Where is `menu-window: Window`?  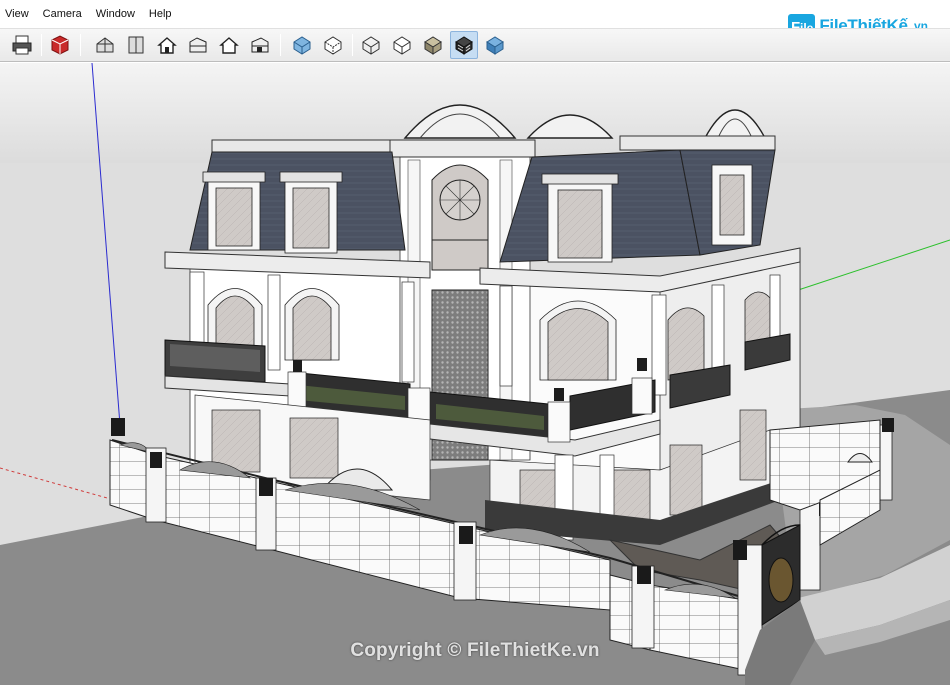 menu-window: Window is located at coordinates (115, 14).